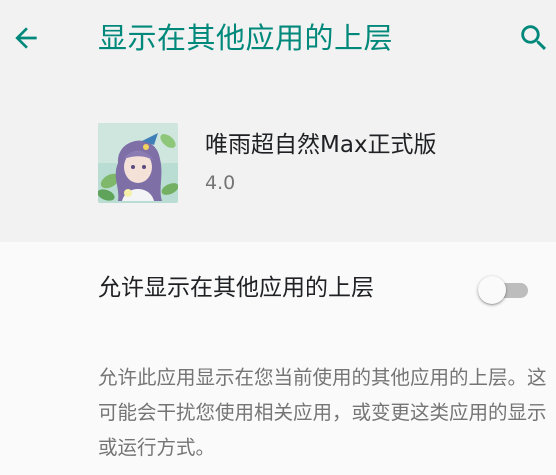 The height and width of the screenshot is (475, 556). What do you see at coordinates (507, 290) in the screenshot?
I see `allow-overlay-toggle` at bounding box center [507, 290].